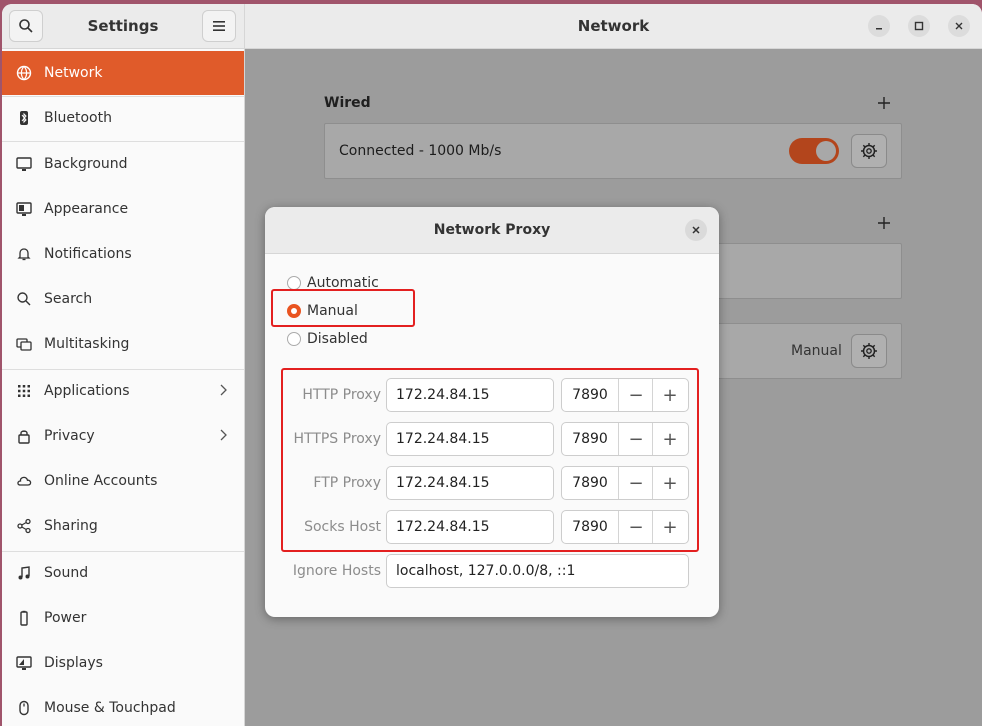 The height and width of the screenshot is (726, 982). Describe the element at coordinates (73, 73) in the screenshot. I see `sidebar-item-label: Network` at that location.